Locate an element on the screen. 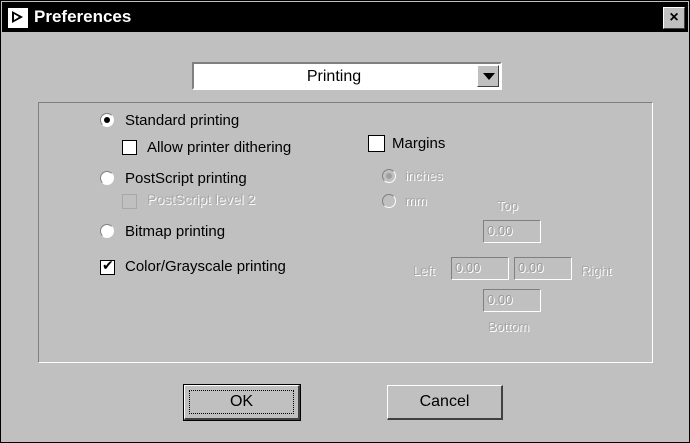 This screenshot has height=443, width=690. ok-button: OK is located at coordinates (242, 402).